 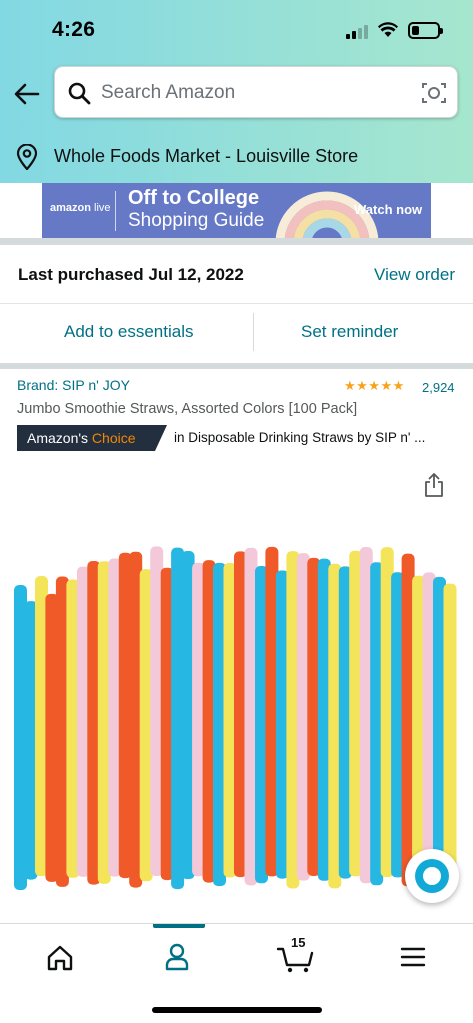 I want to click on delivery-location: Whole Foods Market - Louisville Store, so click(x=236, y=156).